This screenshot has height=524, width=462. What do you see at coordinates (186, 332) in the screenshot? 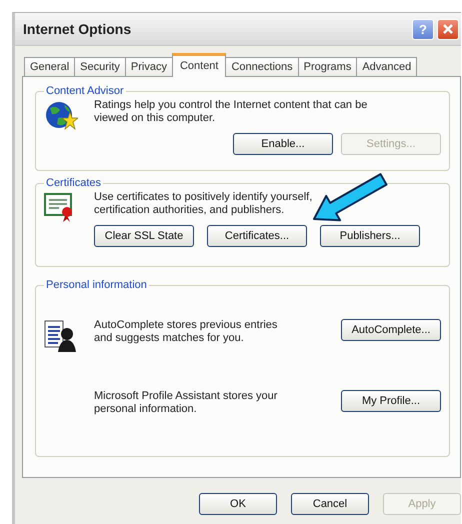
I see `description-text: AutoComplete stores previous entries and suggests matches for you.` at bounding box center [186, 332].